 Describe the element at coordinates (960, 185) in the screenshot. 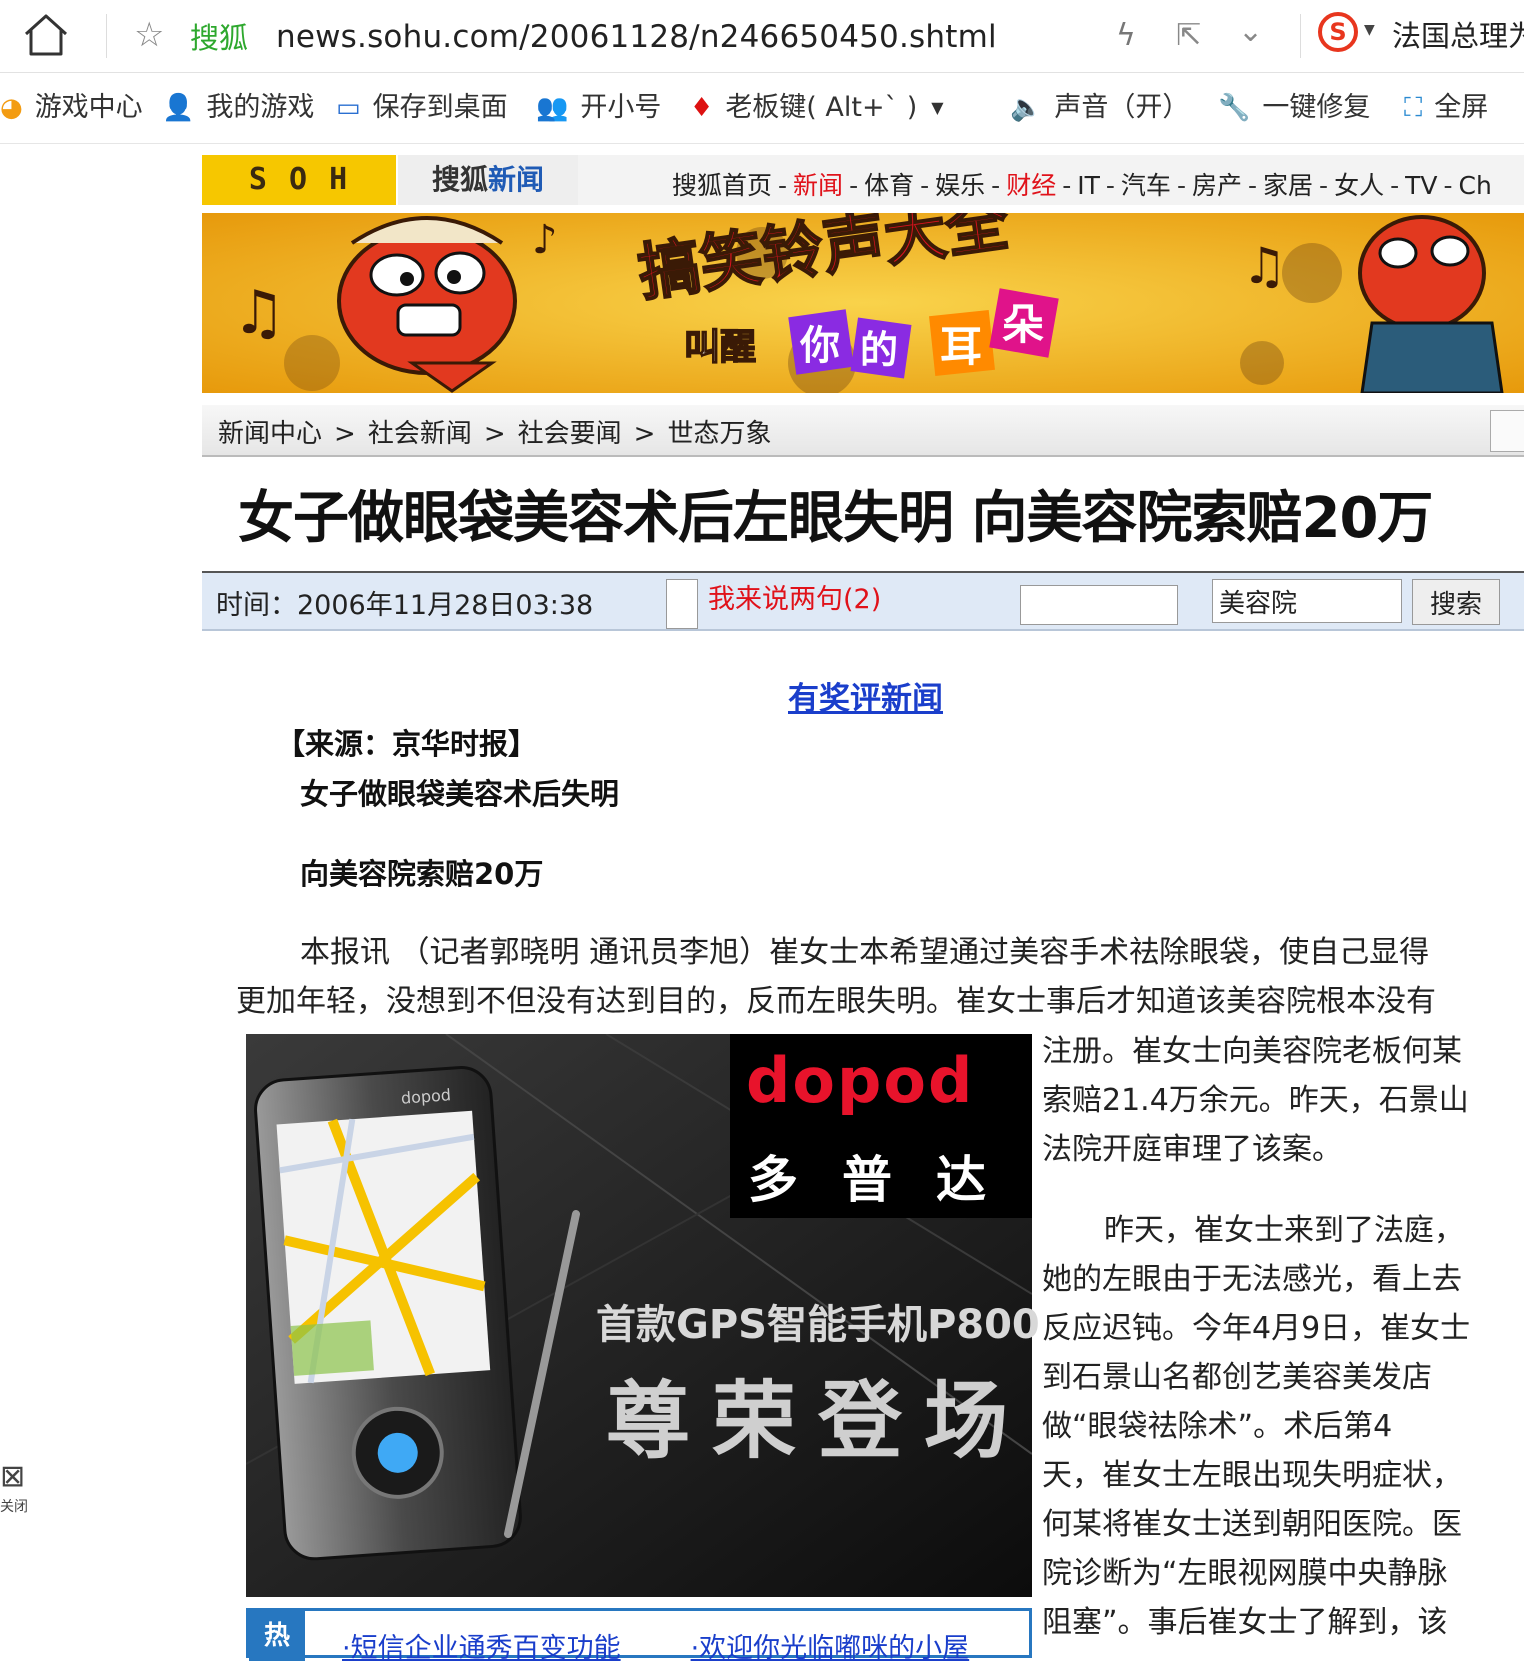

I see `nav-link: 娱乐` at that location.